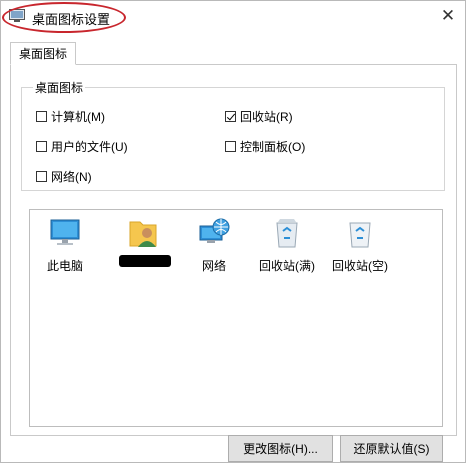 Image resolution: width=466 pixels, height=463 pixels. I want to click on checkbox-network: 网络(N), so click(64, 176).